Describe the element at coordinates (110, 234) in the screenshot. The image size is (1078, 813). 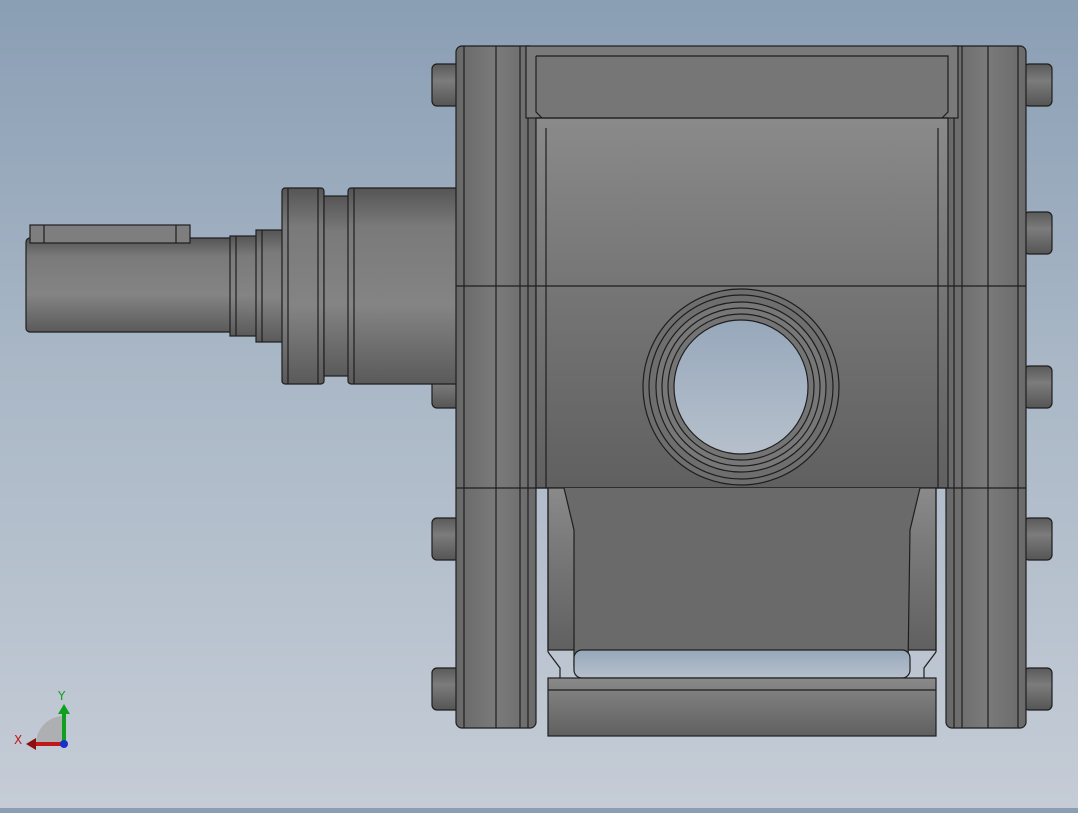
I see `shaft-key` at that location.